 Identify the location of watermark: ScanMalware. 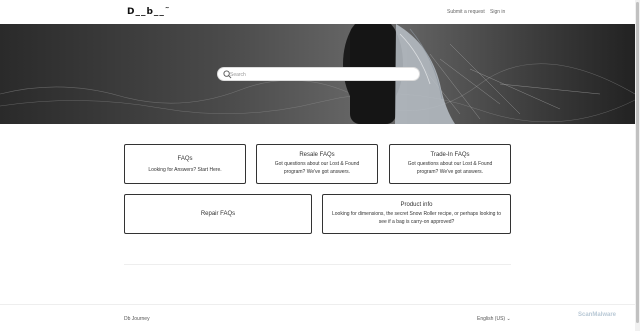
(597, 315).